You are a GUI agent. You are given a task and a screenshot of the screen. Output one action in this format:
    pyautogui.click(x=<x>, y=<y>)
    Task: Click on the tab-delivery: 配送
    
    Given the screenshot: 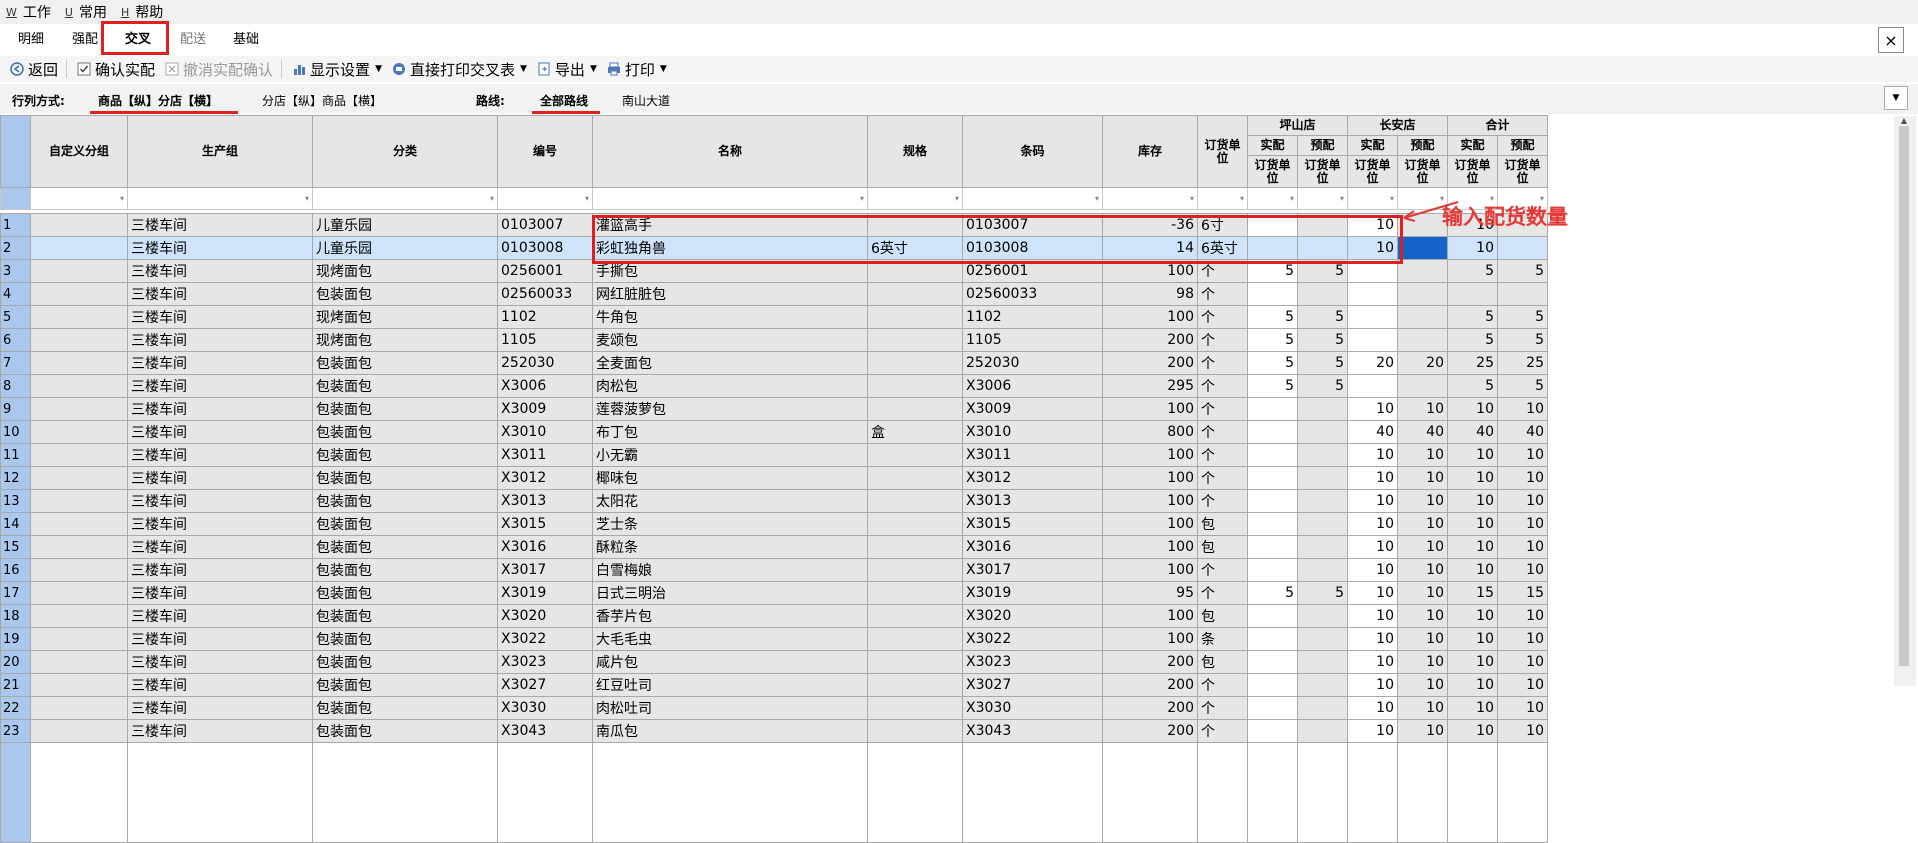 What is the action you would take?
    pyautogui.click(x=193, y=40)
    